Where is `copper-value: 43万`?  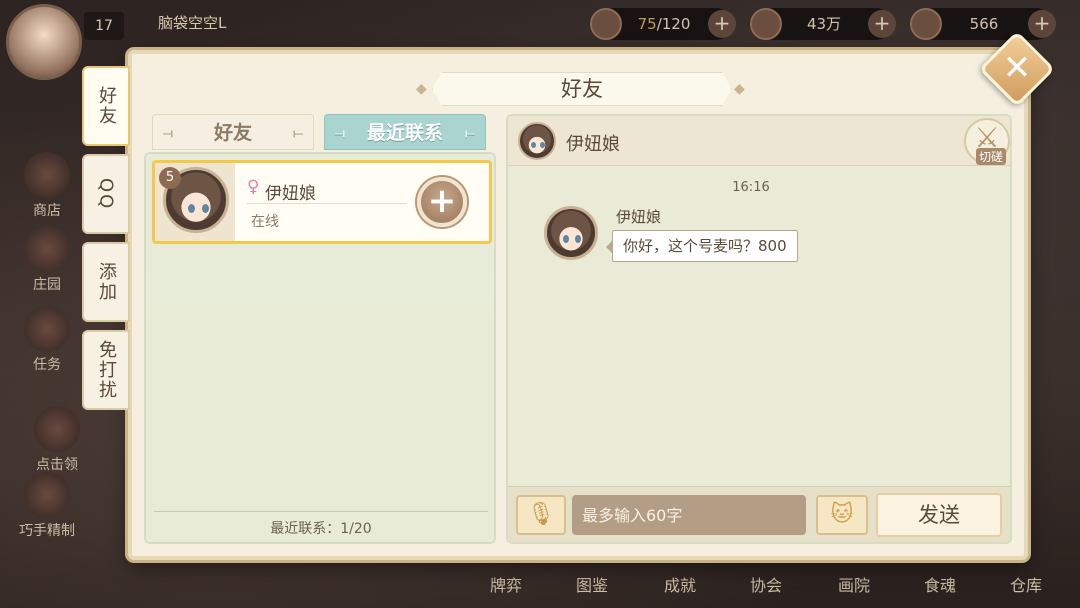 copper-value: 43万 is located at coordinates (824, 24).